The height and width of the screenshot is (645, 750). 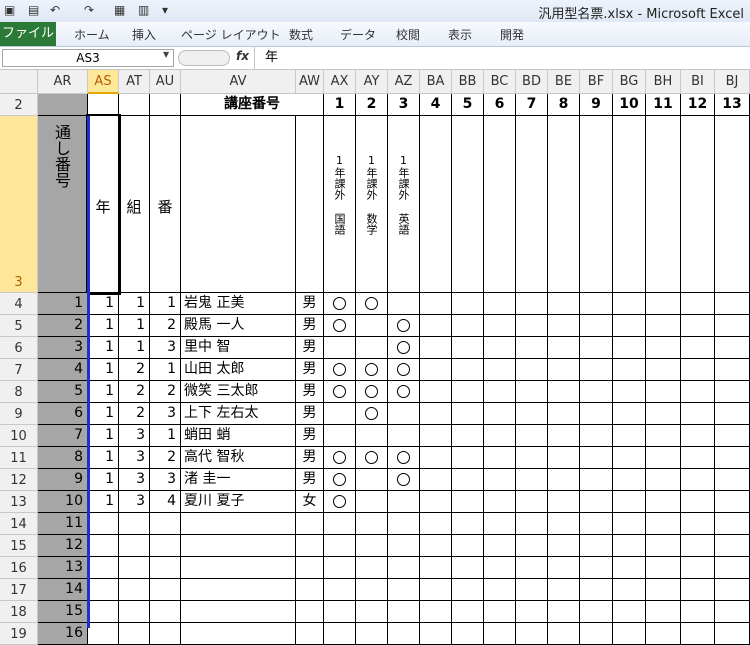 What do you see at coordinates (512, 34) in the screenshot?
I see `tab-developer: 開発` at bounding box center [512, 34].